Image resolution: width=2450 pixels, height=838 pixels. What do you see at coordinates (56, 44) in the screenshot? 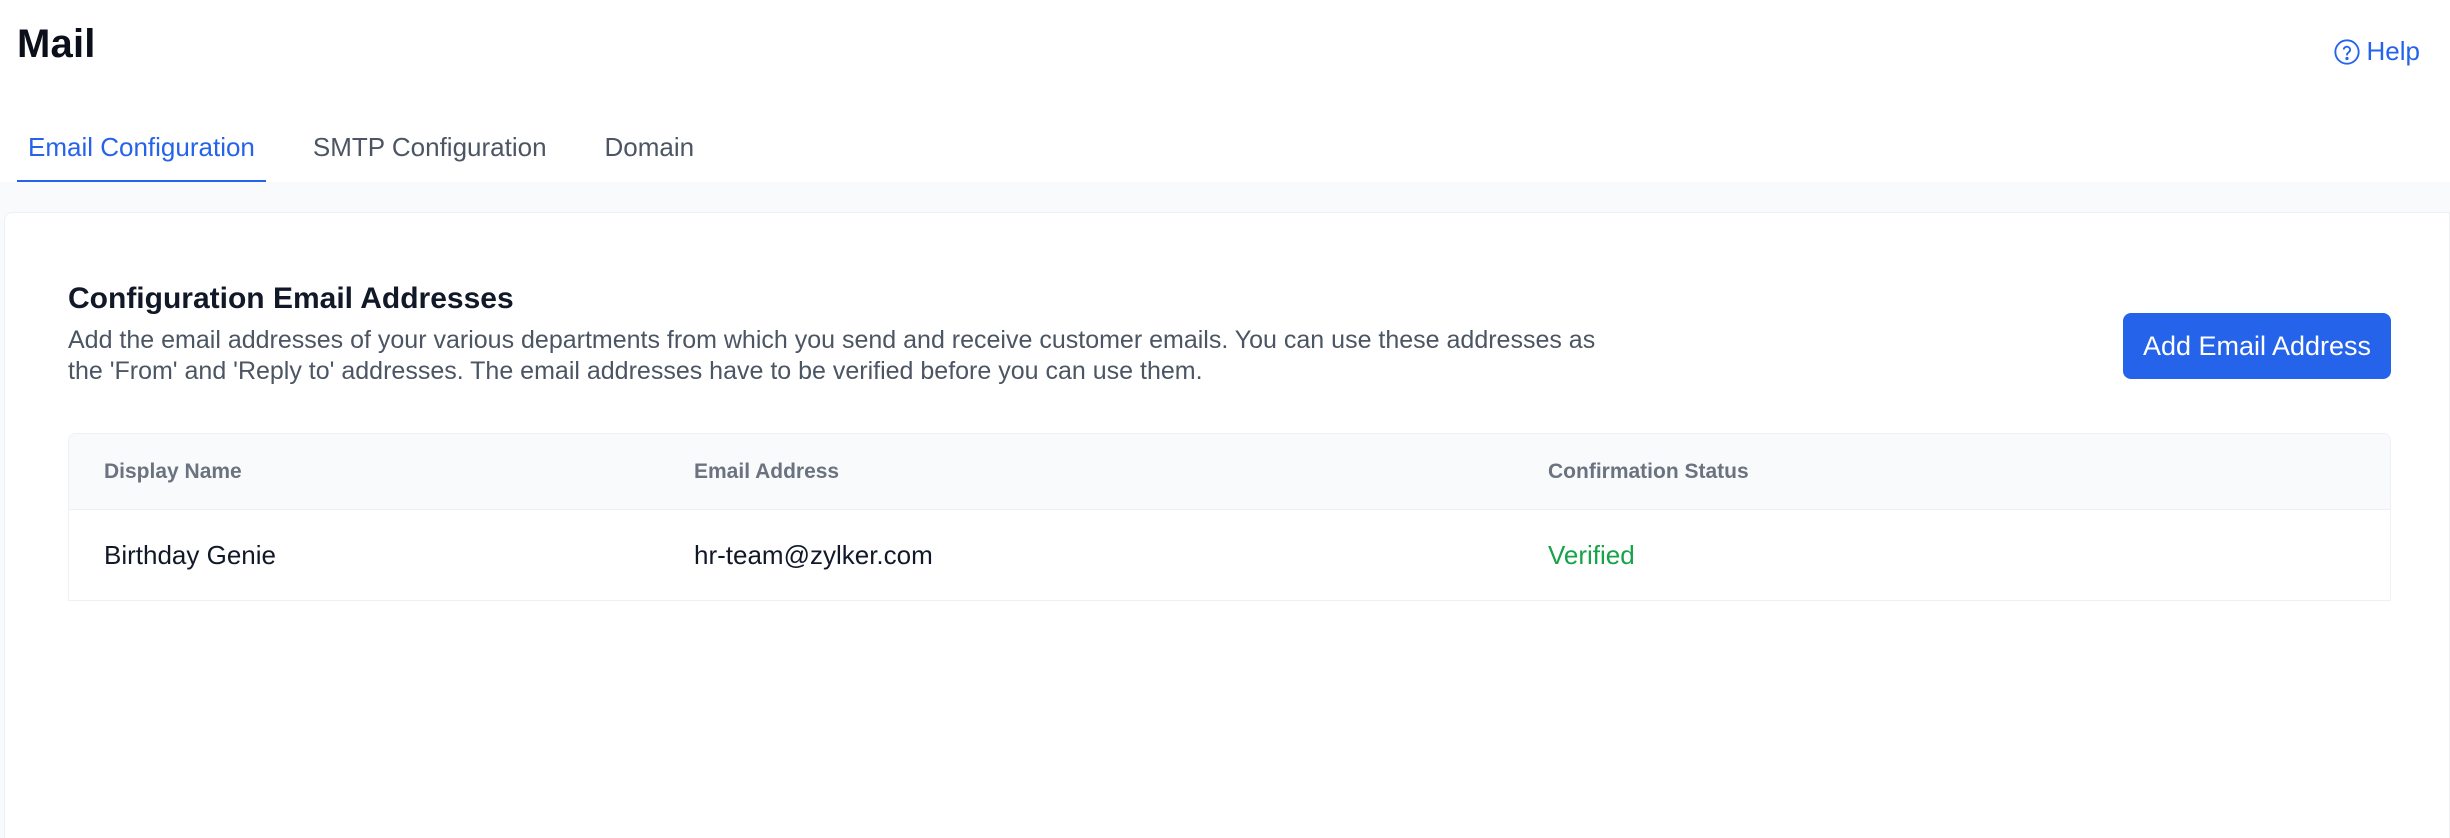
I see `page-title: Mail` at bounding box center [56, 44].